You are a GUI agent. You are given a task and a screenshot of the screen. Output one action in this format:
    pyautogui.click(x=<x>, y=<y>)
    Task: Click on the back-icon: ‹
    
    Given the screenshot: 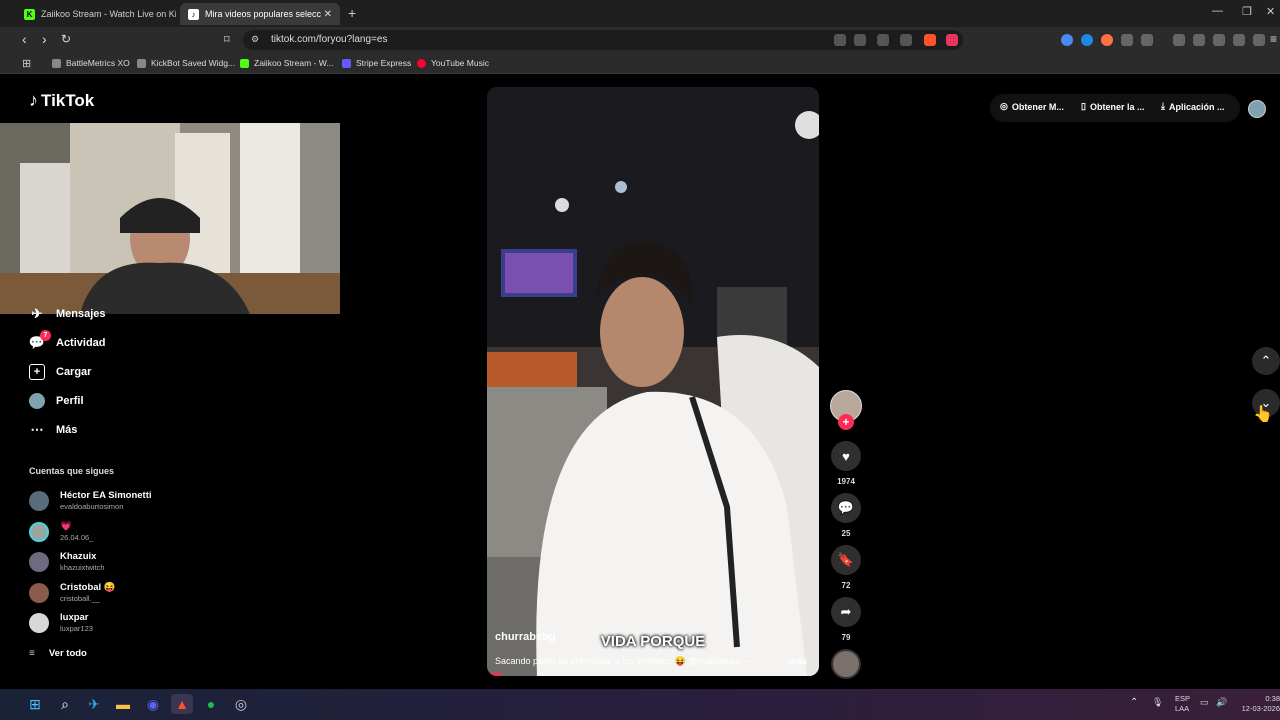 What is the action you would take?
    pyautogui.click(x=24, y=39)
    